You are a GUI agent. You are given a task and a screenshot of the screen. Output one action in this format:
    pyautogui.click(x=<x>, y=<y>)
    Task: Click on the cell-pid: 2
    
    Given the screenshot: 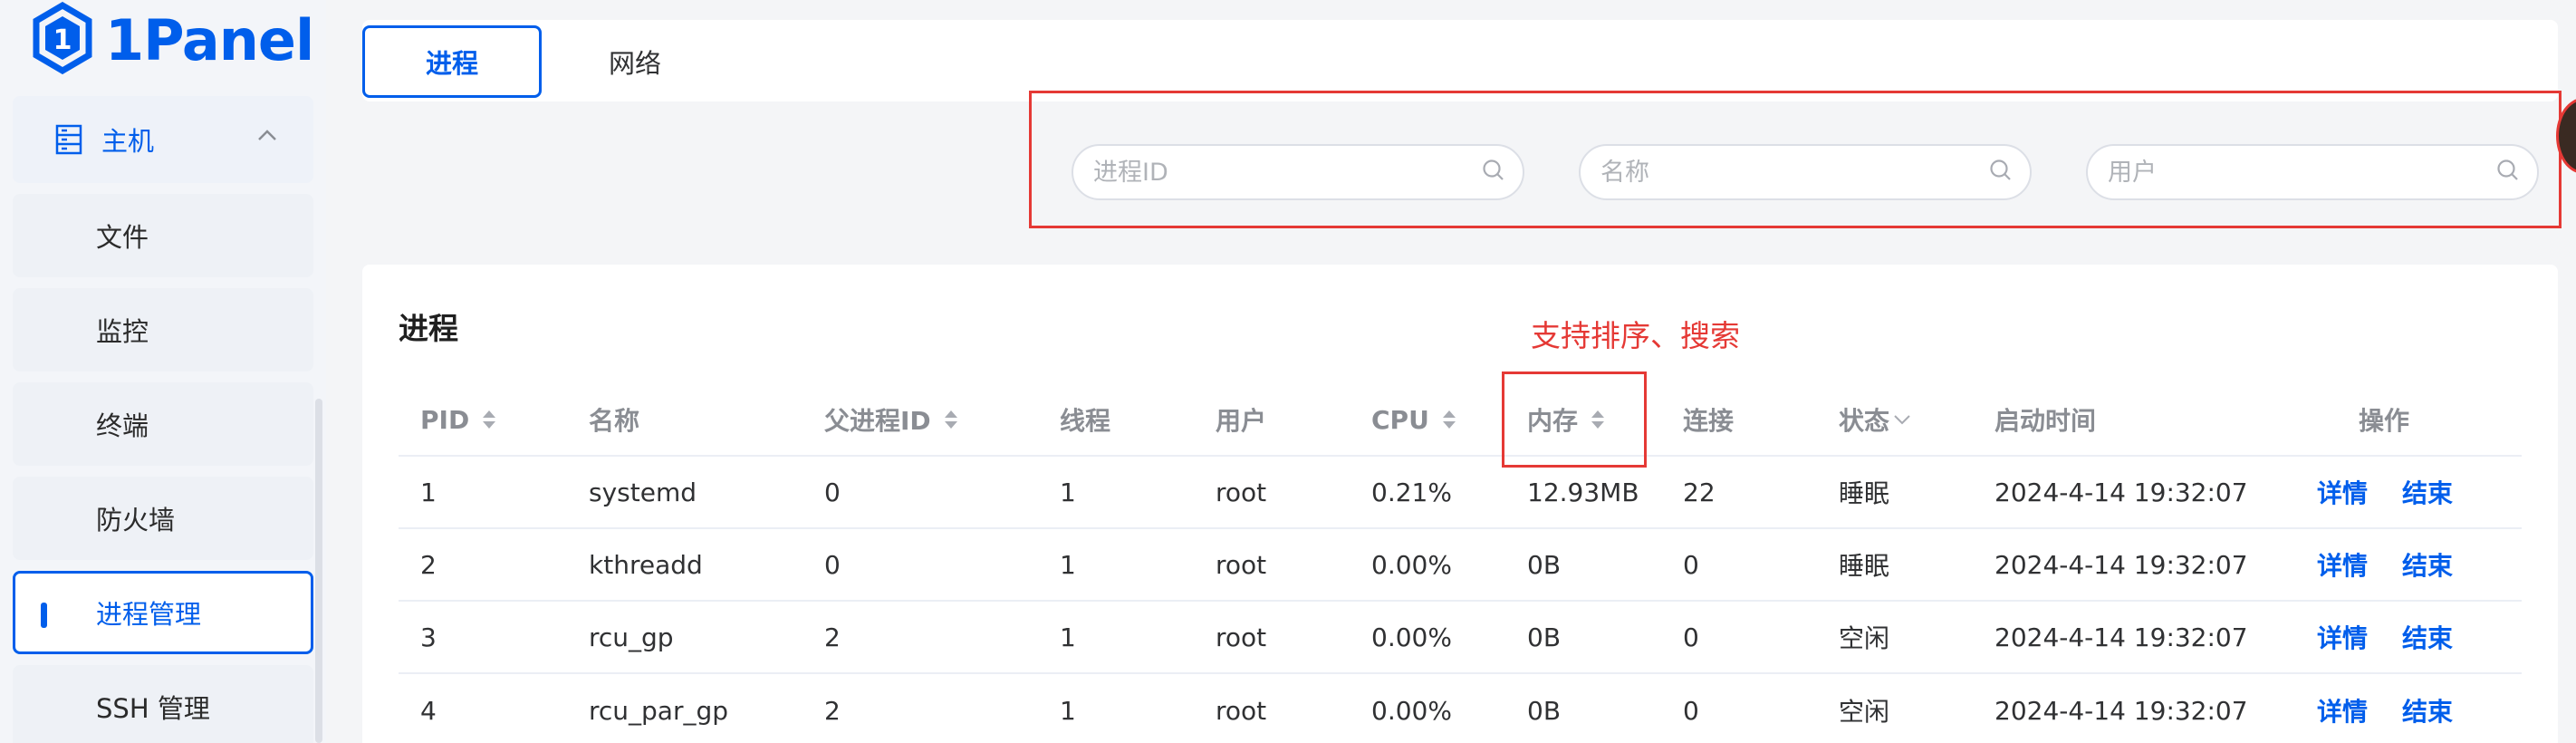 What is the action you would take?
    pyautogui.click(x=428, y=564)
    